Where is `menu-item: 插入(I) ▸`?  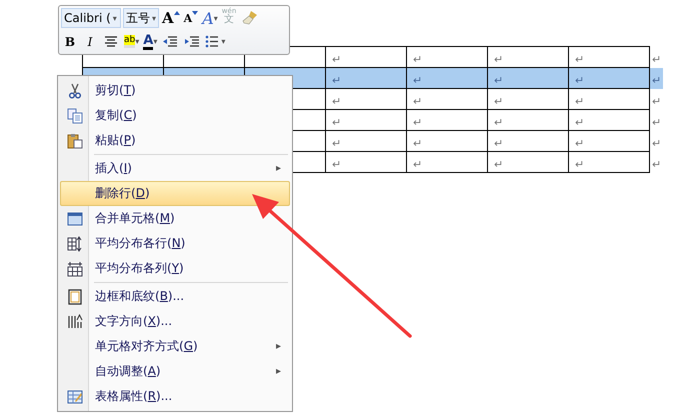
menu-item: 插入(I) ▸ is located at coordinates (175, 168).